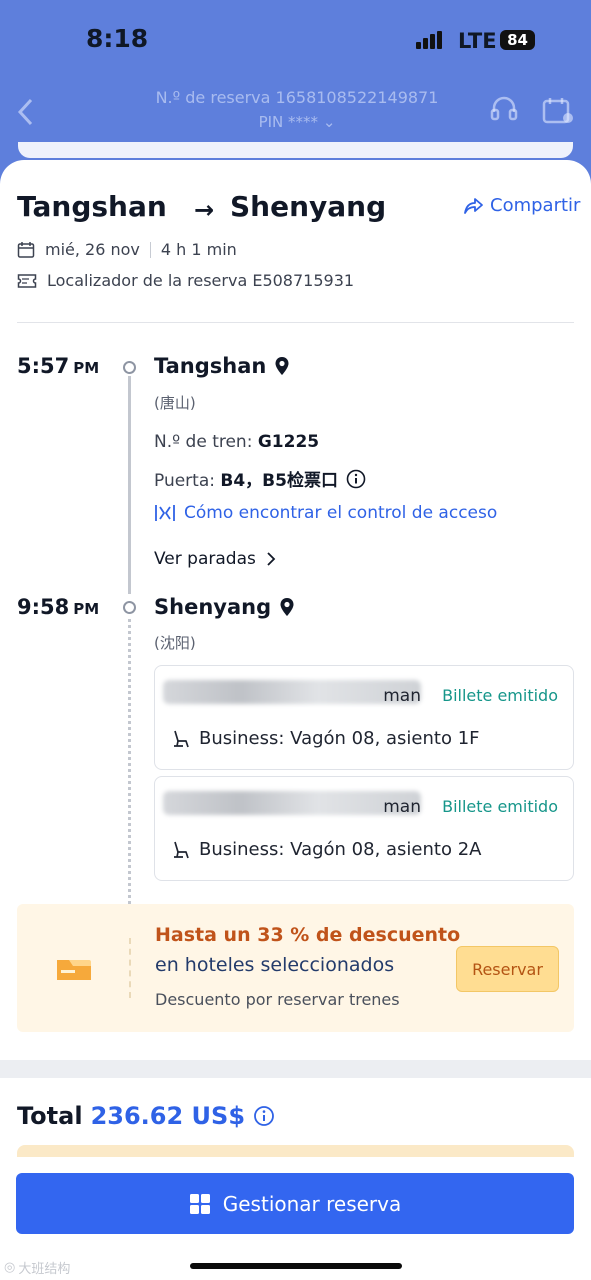  I want to click on promo-title: Hasta un 33 % de descuento, so click(308, 935).